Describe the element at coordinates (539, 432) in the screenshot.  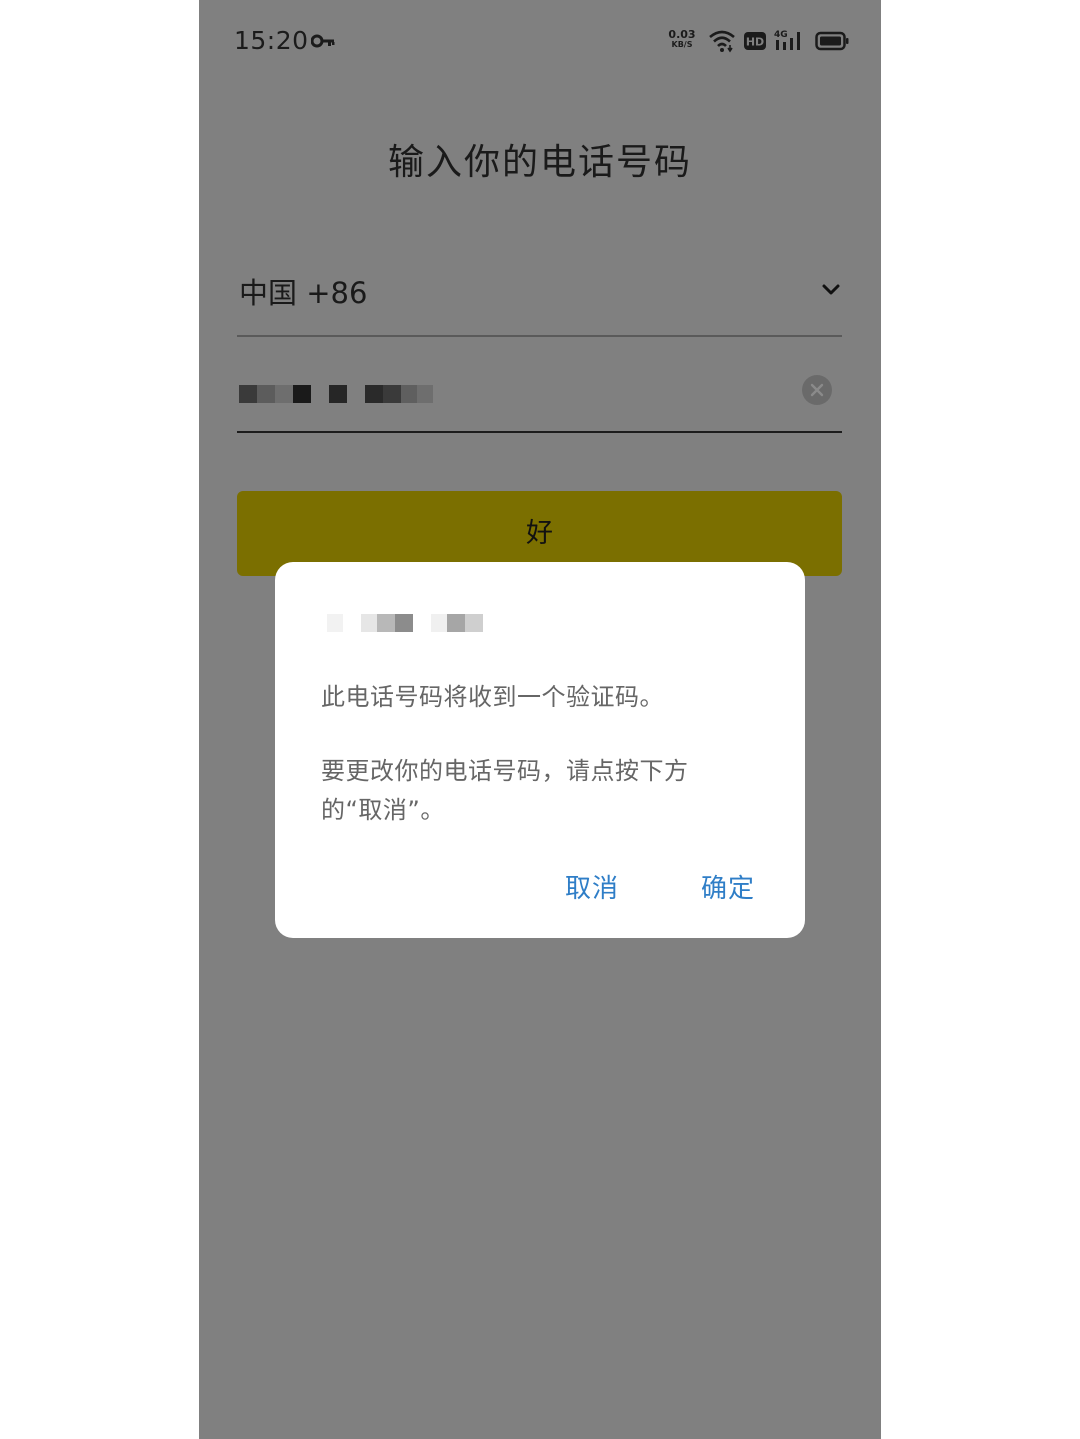
I see `phone-divider` at that location.